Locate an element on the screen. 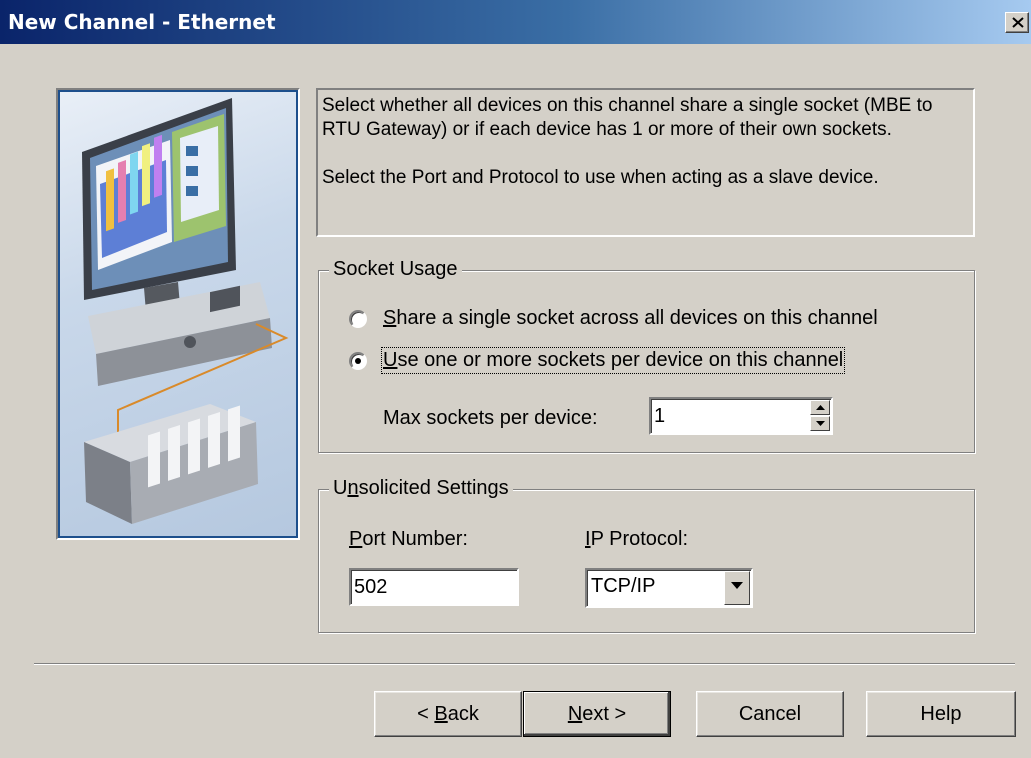 The height and width of the screenshot is (758, 1031). spin-buttons is located at coordinates (820, 416).